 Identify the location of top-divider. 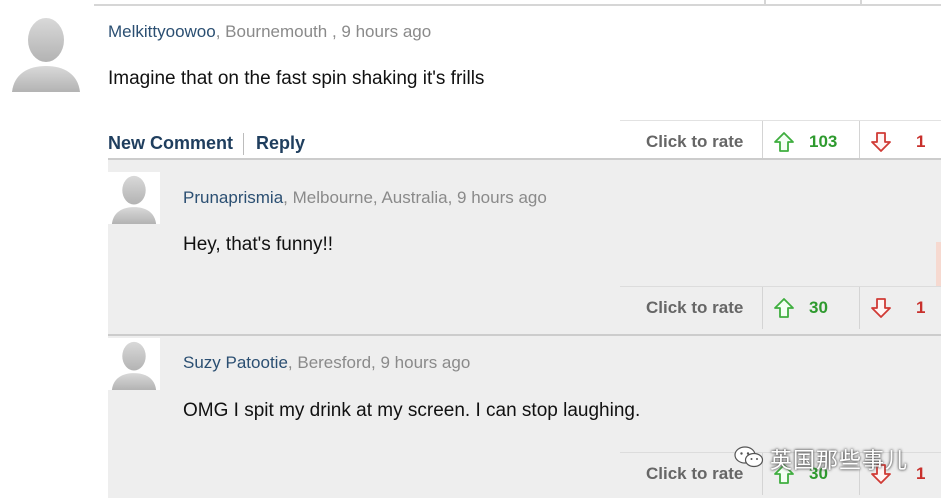
(517, 3).